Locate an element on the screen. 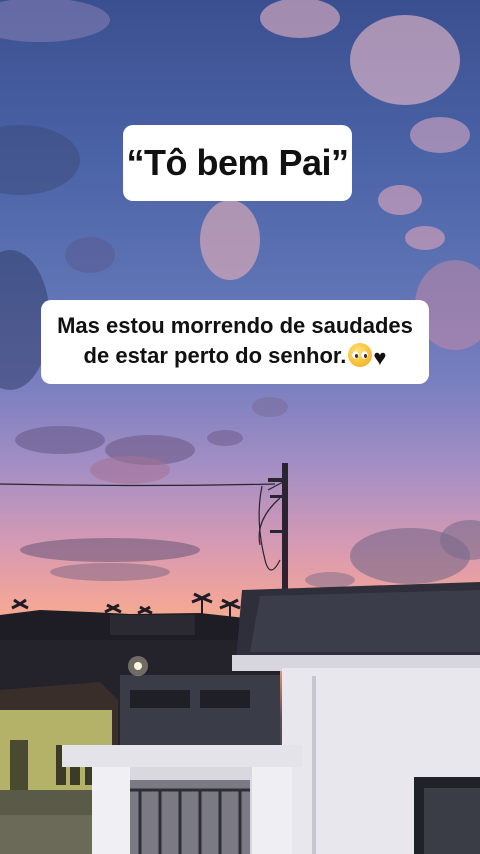 This screenshot has height=854, width=480. caption-top-text: “Tô bem Pai” is located at coordinates (237, 162).